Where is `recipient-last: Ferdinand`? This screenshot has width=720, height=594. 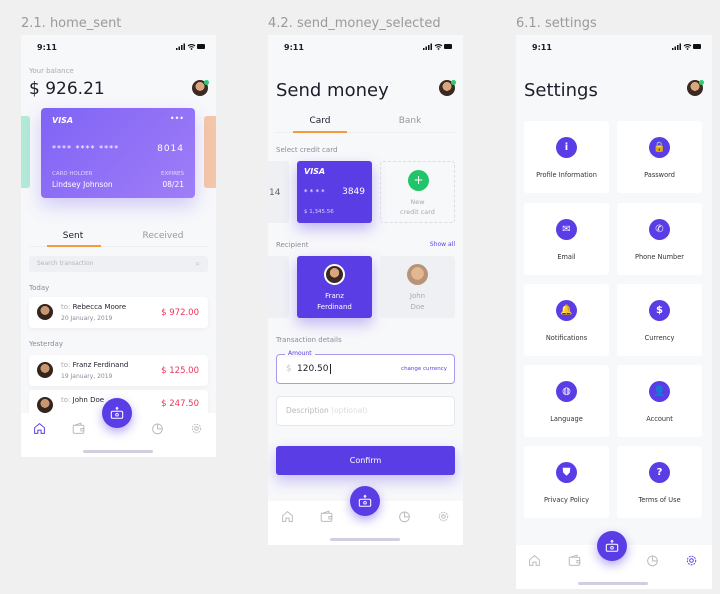
recipient-last: Ferdinand is located at coordinates (334, 307).